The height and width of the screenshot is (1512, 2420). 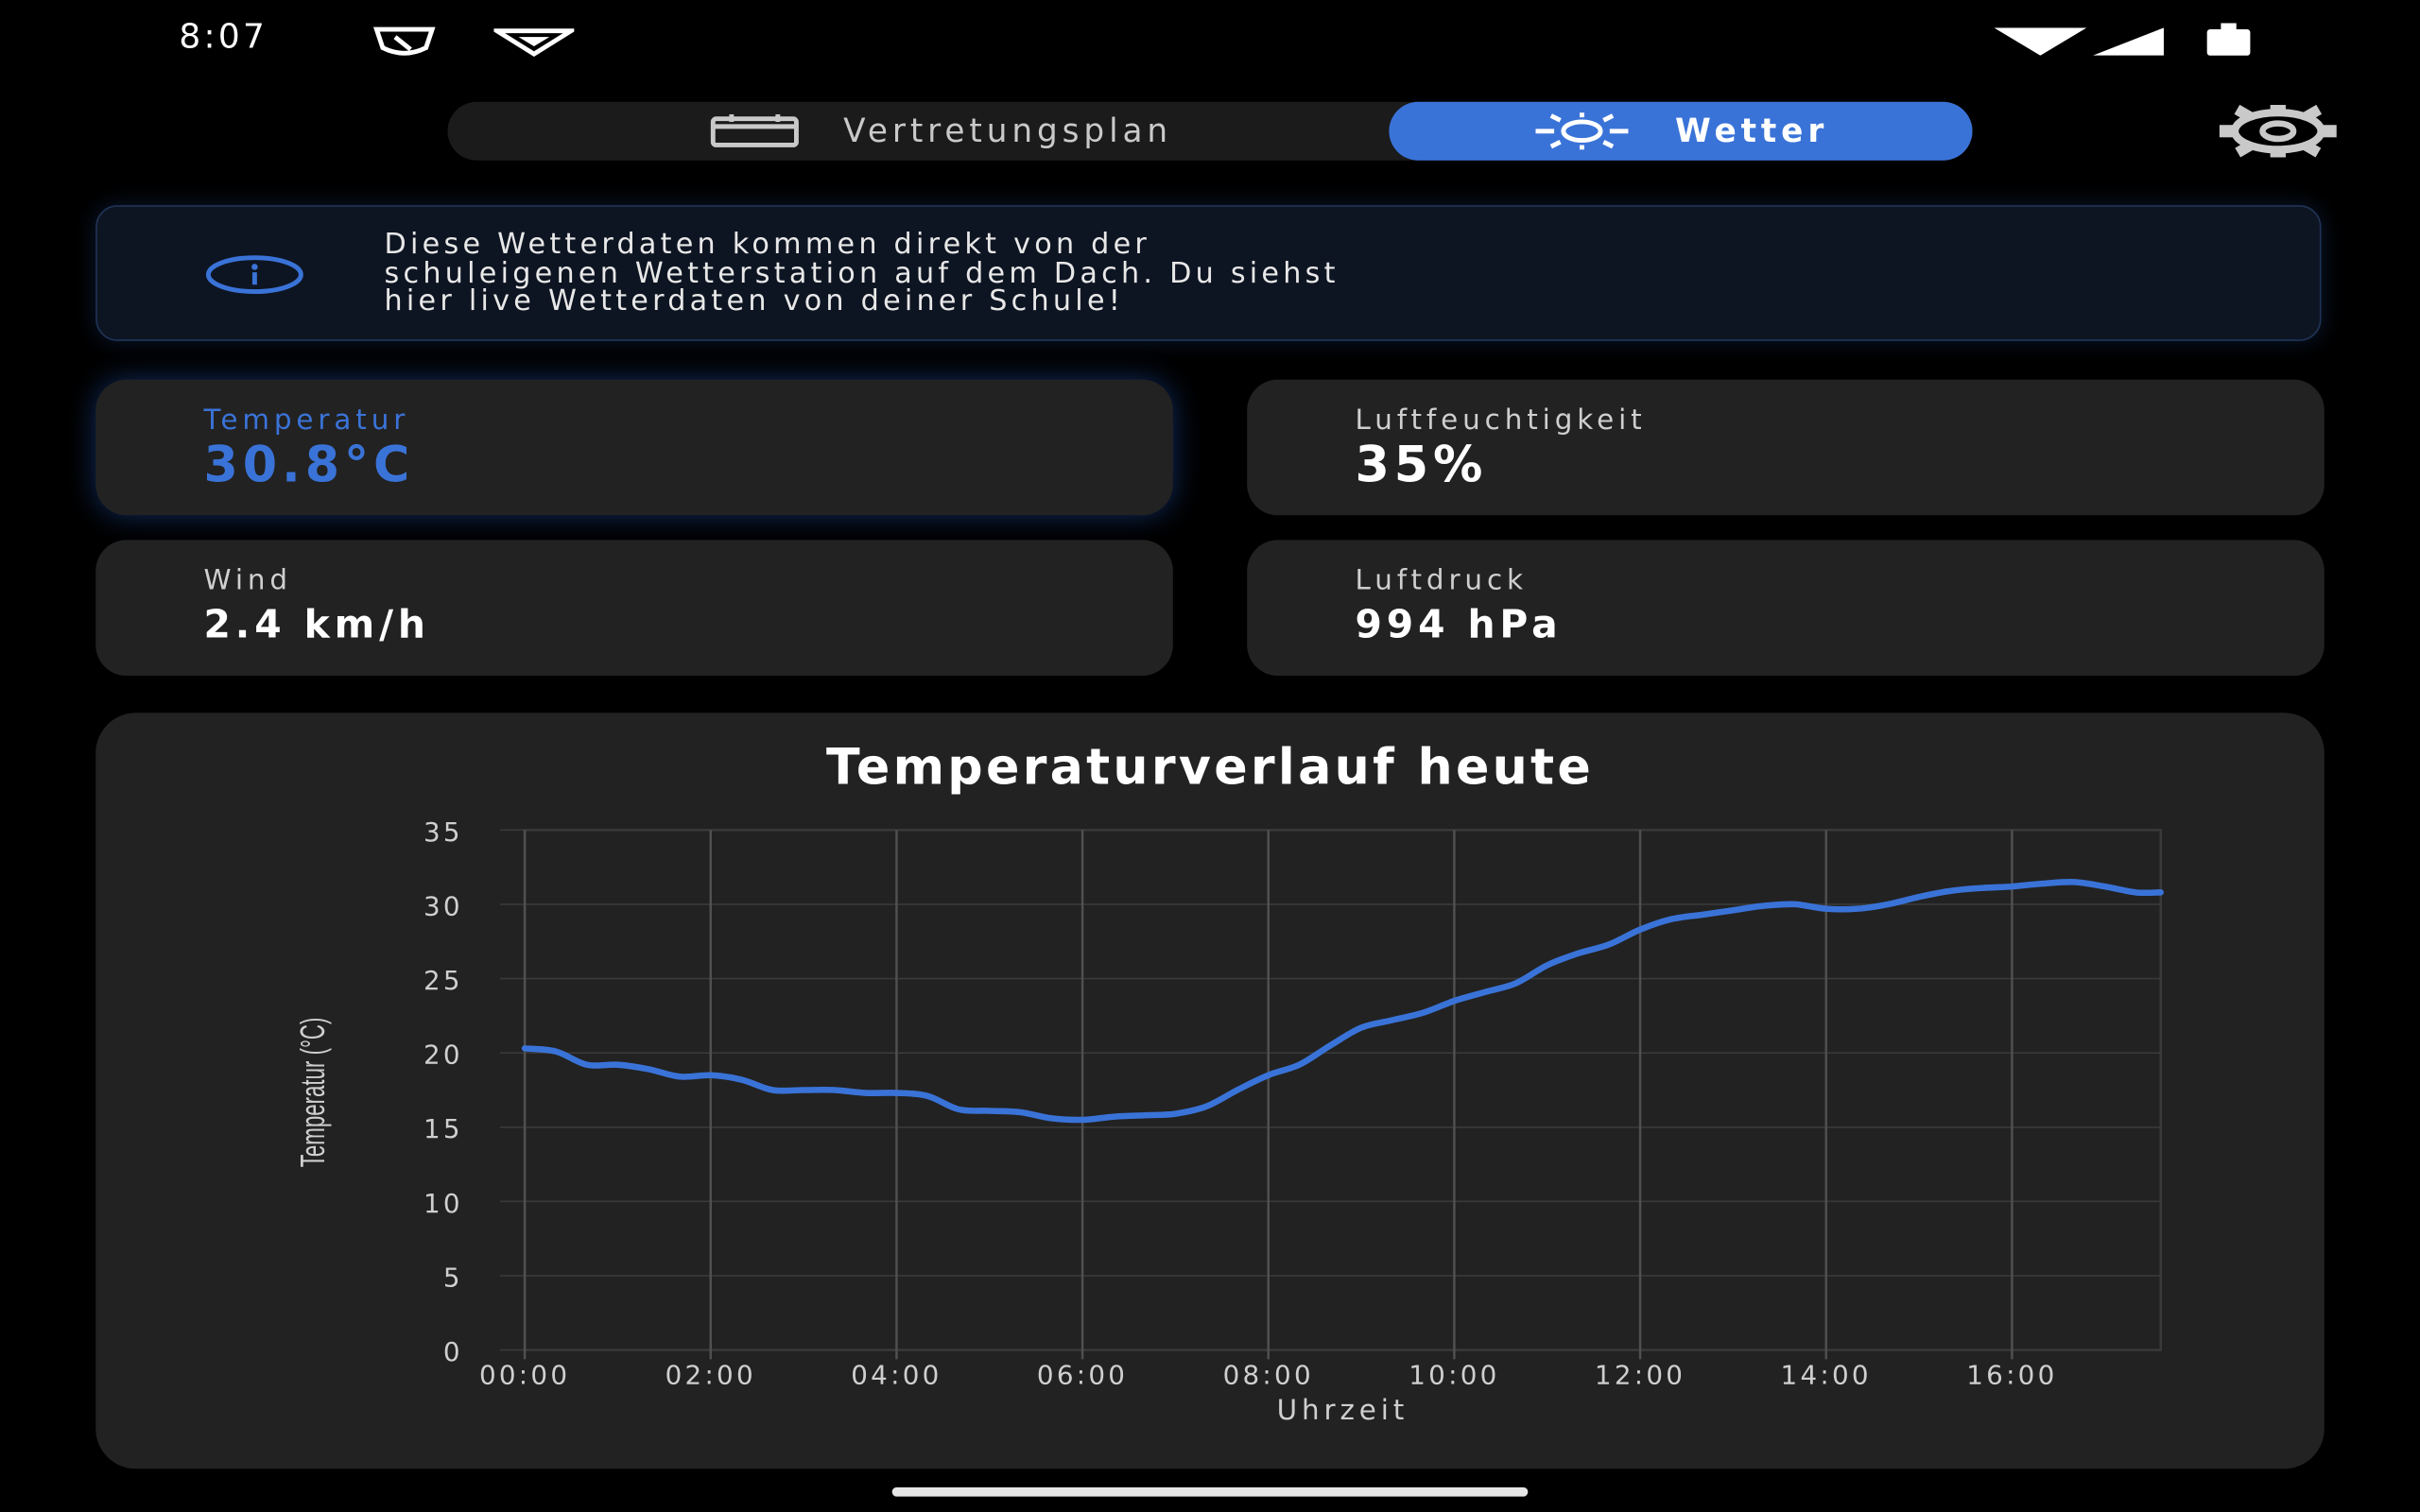 What do you see at coordinates (634, 447) in the screenshot?
I see `metric-card-temperatur: Temperatur 30.8°C` at bounding box center [634, 447].